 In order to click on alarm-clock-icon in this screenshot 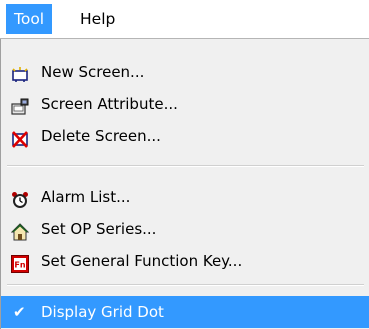, I will do `click(20, 198)`.